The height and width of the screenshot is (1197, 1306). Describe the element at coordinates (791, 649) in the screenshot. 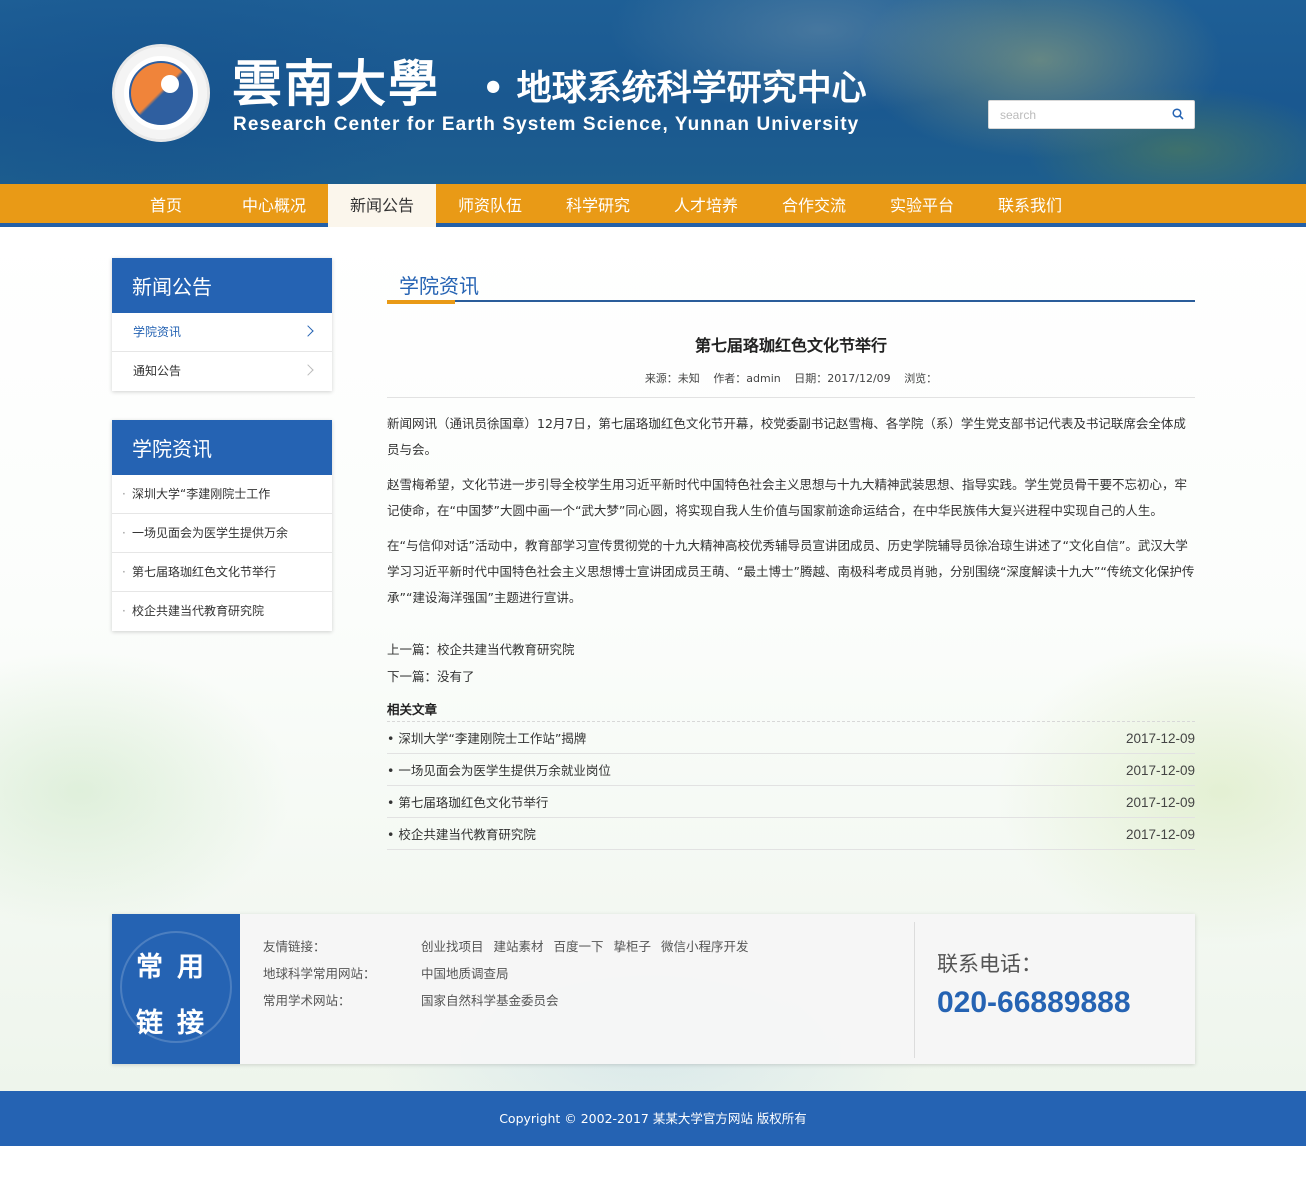

I see `prev-article-link: 上一篇：校企共建当代教育研究院` at that location.